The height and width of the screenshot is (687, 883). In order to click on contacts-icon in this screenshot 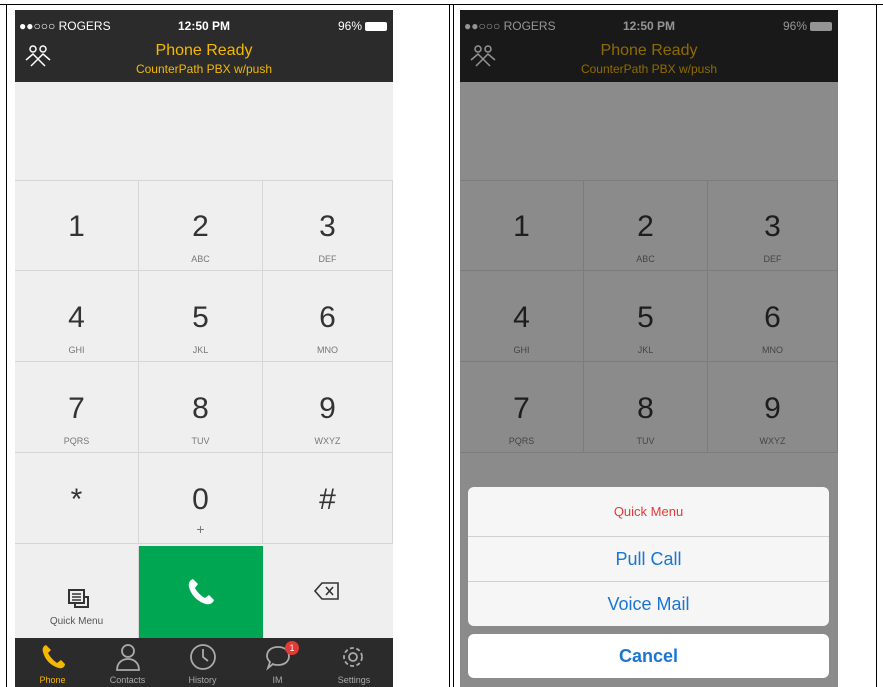, I will do `click(128, 657)`.